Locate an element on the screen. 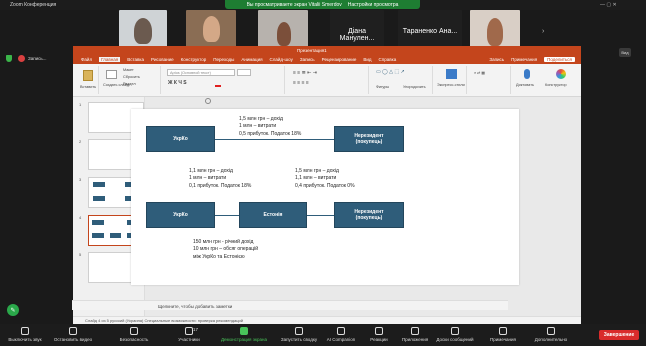 Image resolution: width=646 pixels, height=346 pixels. menu-file: Файл is located at coordinates (86, 59).